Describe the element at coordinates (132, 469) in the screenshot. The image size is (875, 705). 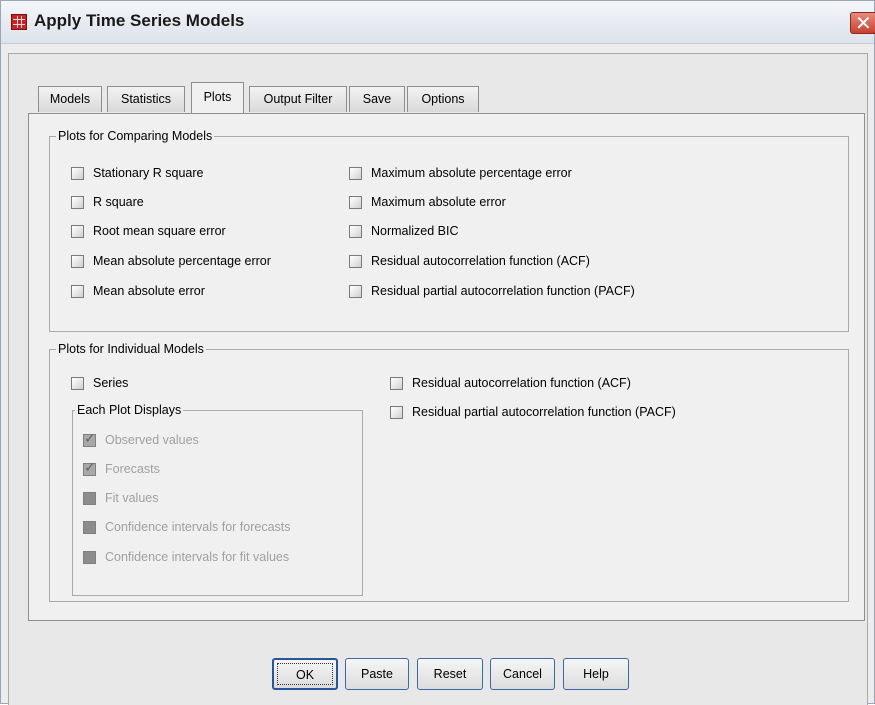
I see `checkbox-label: Forecasts` at that location.